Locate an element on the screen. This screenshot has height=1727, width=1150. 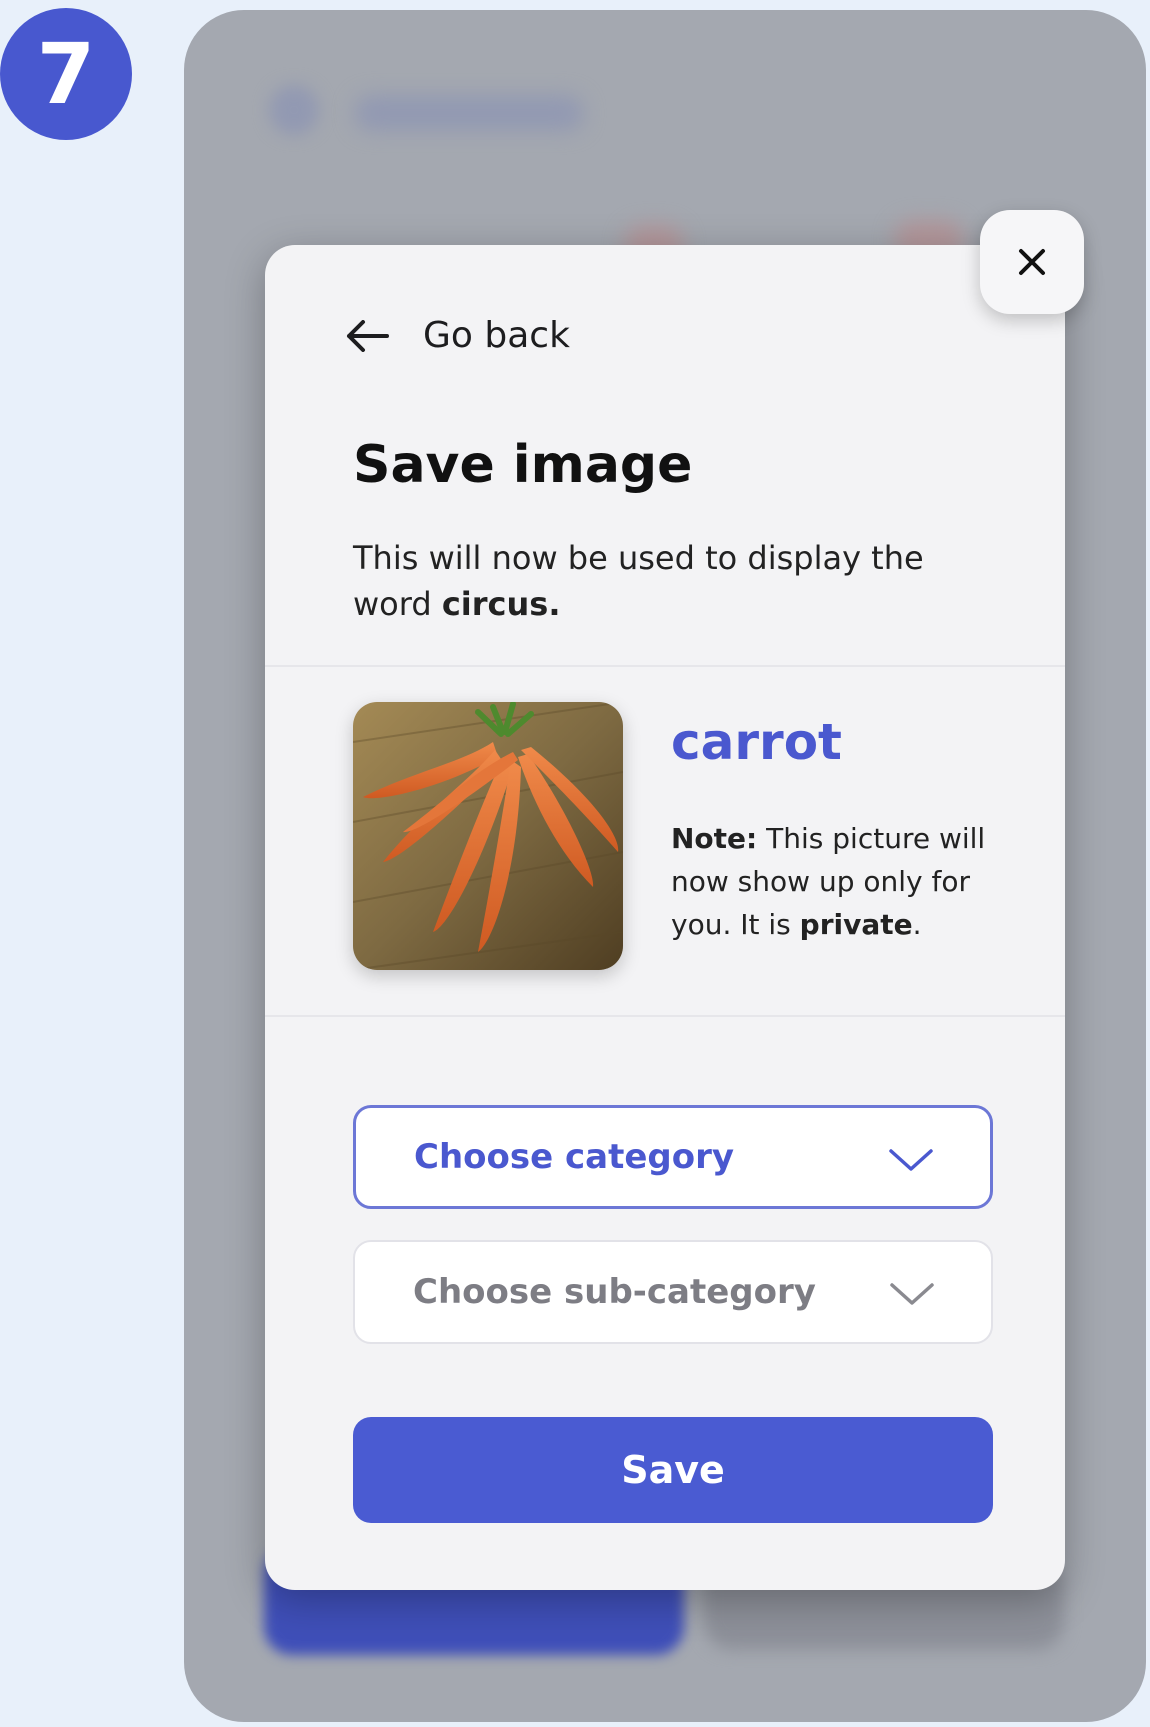
go-back-button: Go back is located at coordinates (457, 335).